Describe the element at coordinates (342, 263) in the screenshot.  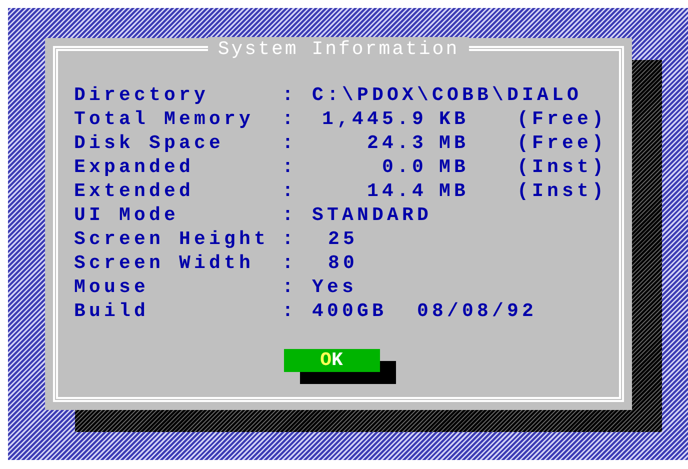
I see `info-value: 80` at that location.